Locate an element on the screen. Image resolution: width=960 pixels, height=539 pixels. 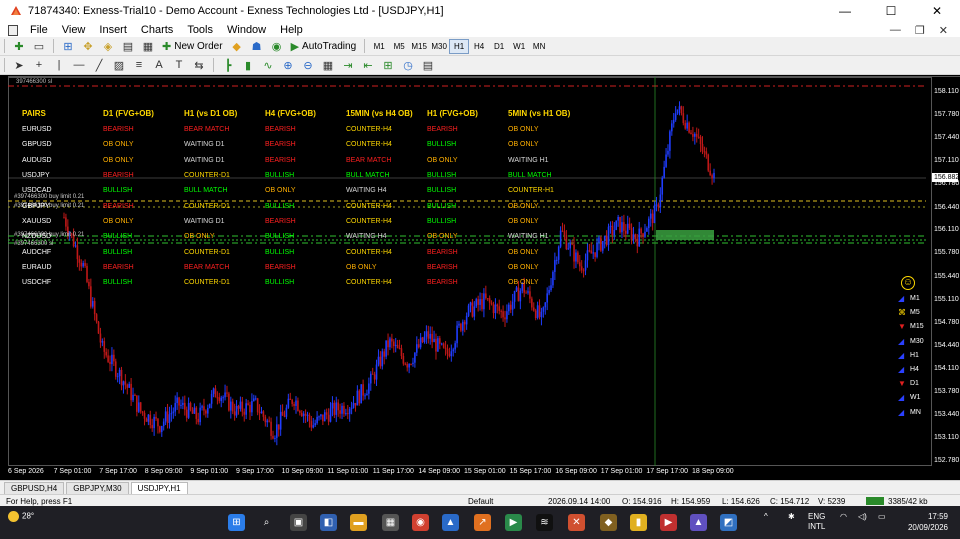
search-icon: ⌕ is located at coordinates (266, 522).